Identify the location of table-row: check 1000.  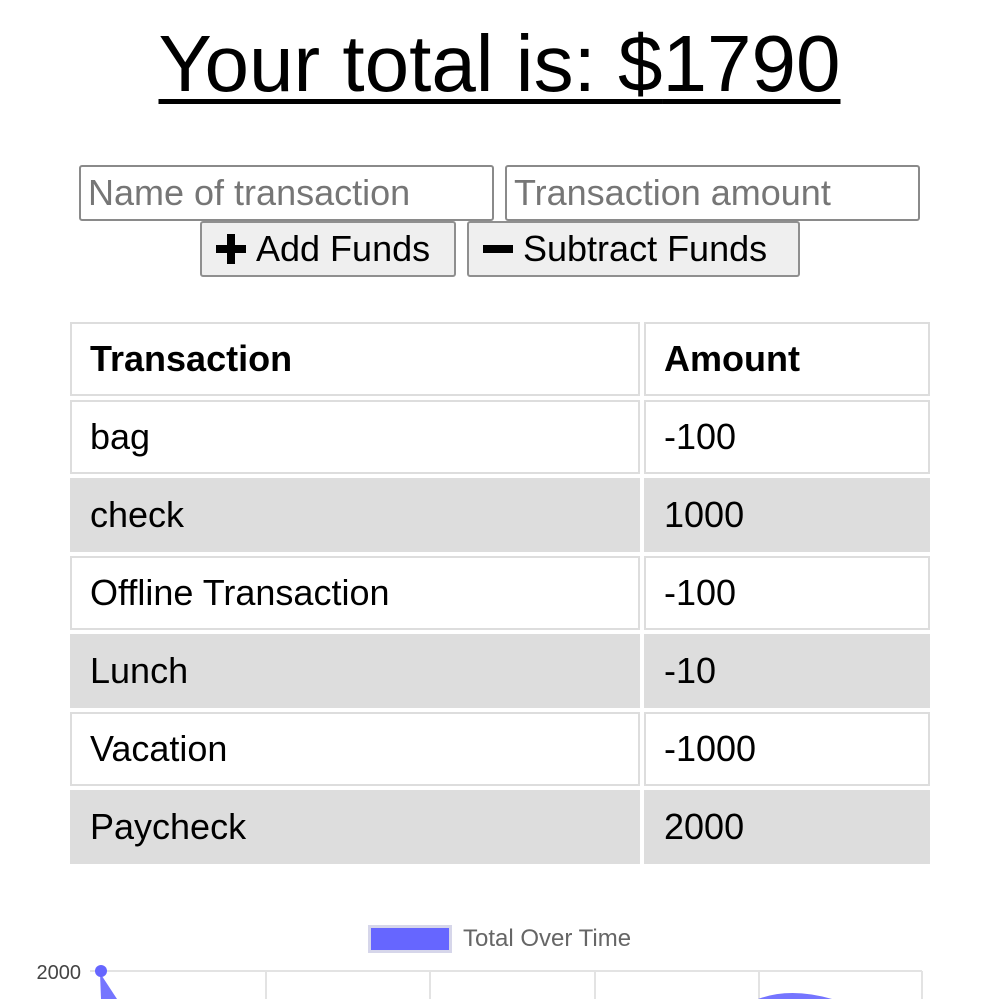
(500, 515).